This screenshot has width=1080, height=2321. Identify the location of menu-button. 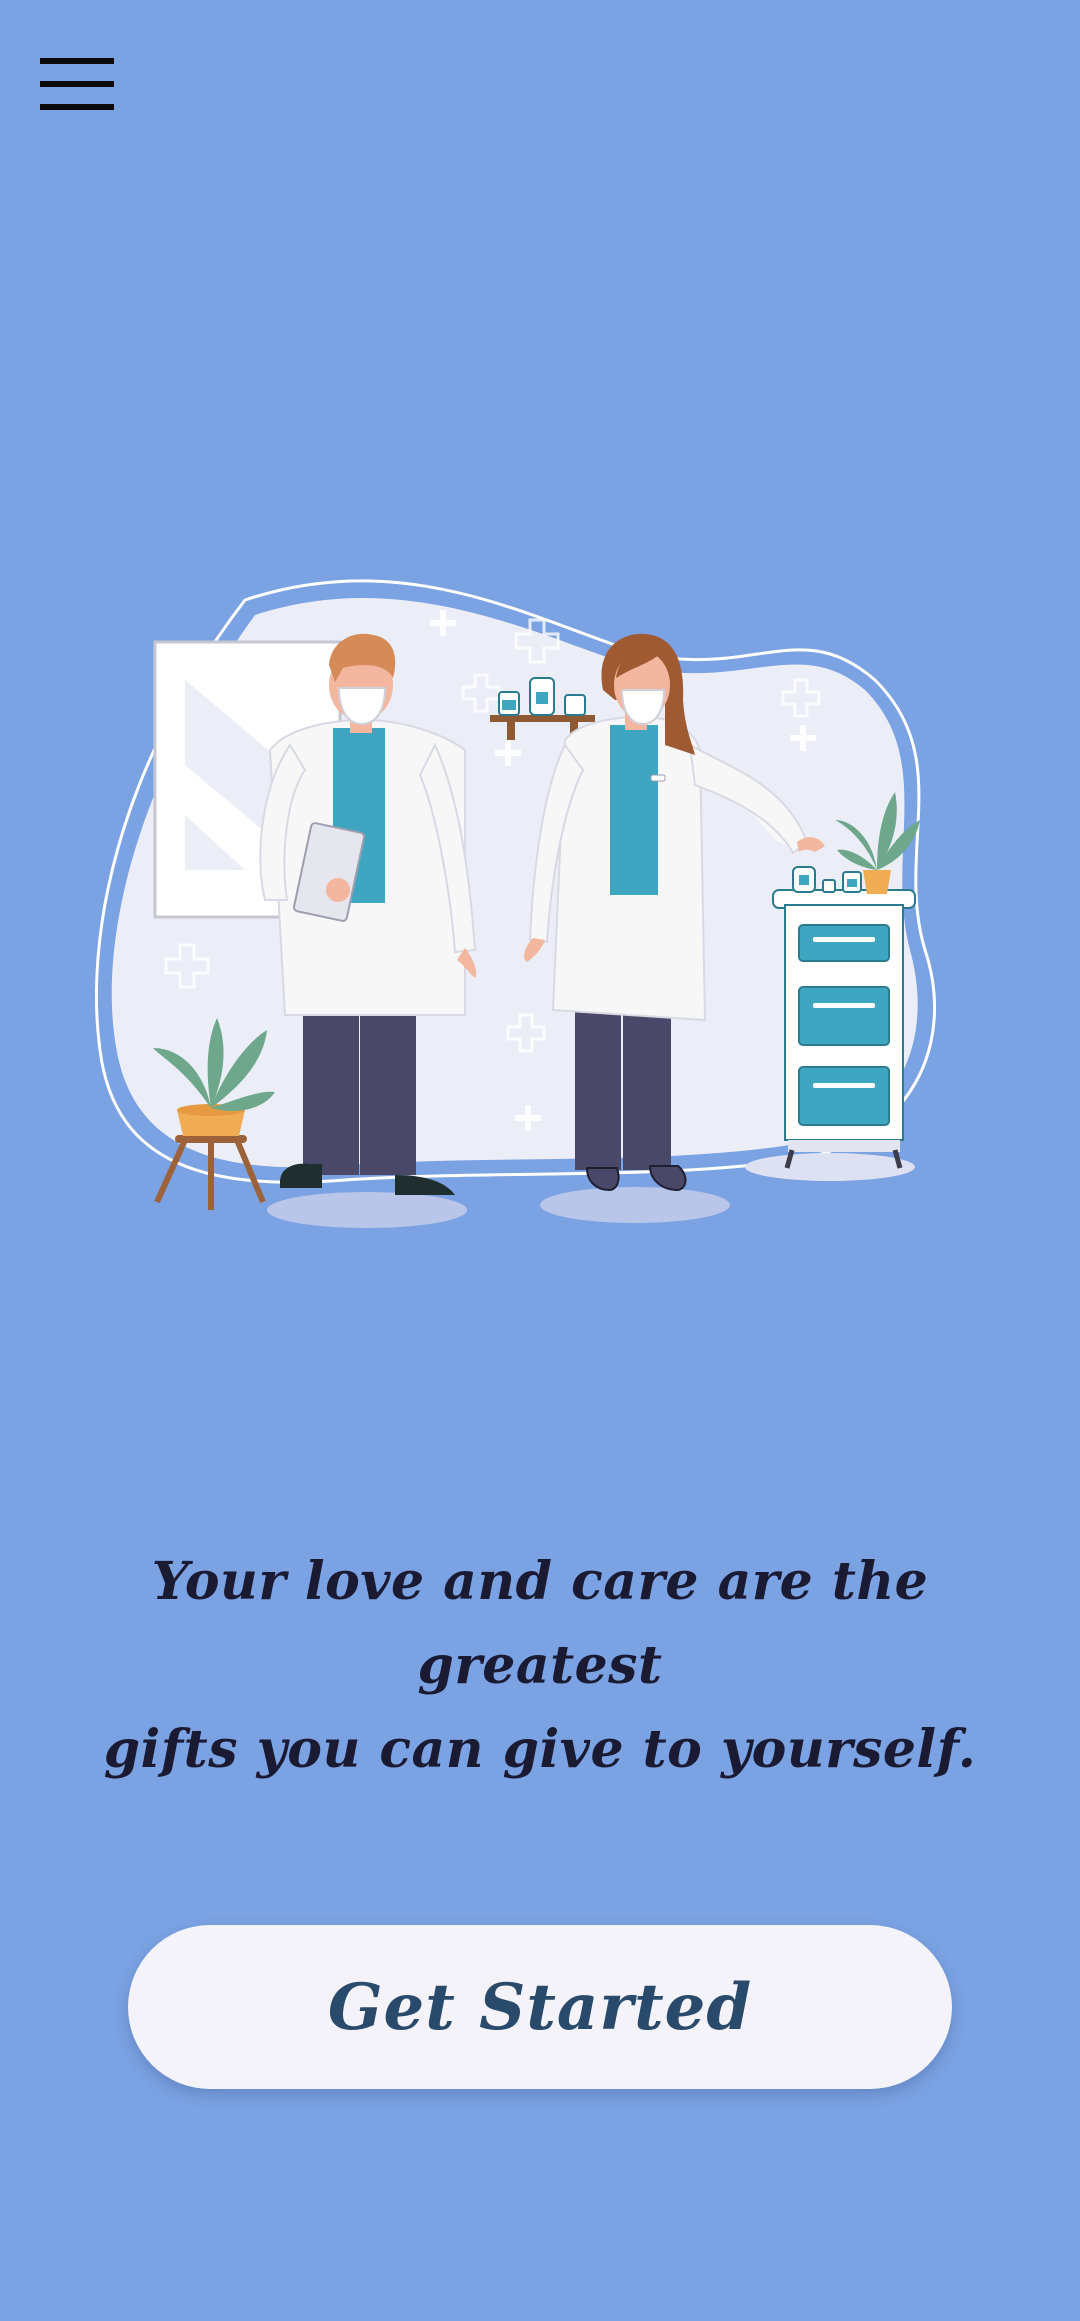
(77, 84).